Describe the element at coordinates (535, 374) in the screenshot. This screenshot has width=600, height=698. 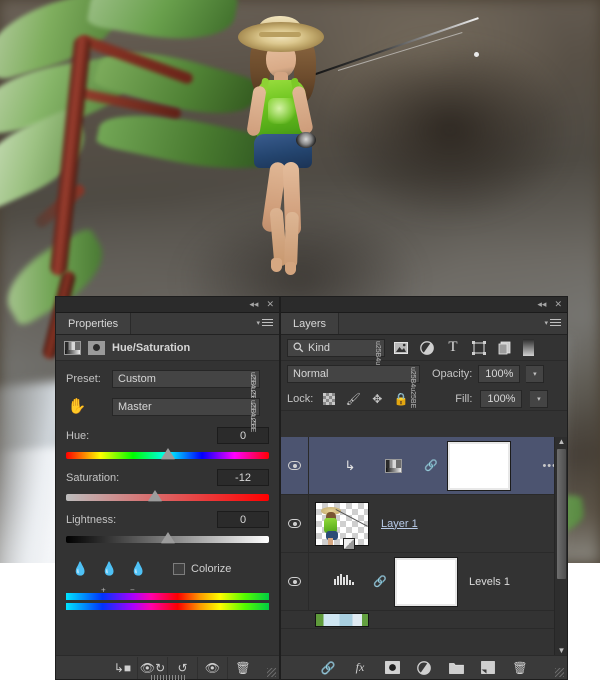
I see `opacity-dropdown-arrow: ▾` at that location.